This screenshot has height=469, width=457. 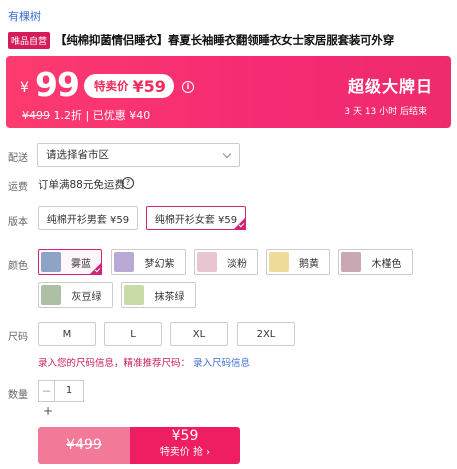 I want to click on size-option-m: M, so click(x=67, y=334).